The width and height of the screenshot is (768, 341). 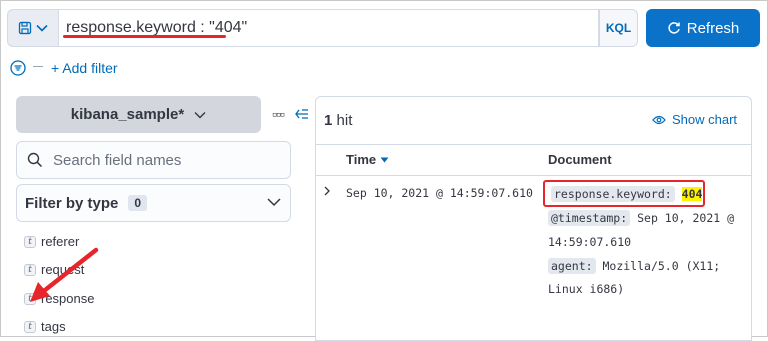 I want to click on column-header-time: Time, so click(x=367, y=159).